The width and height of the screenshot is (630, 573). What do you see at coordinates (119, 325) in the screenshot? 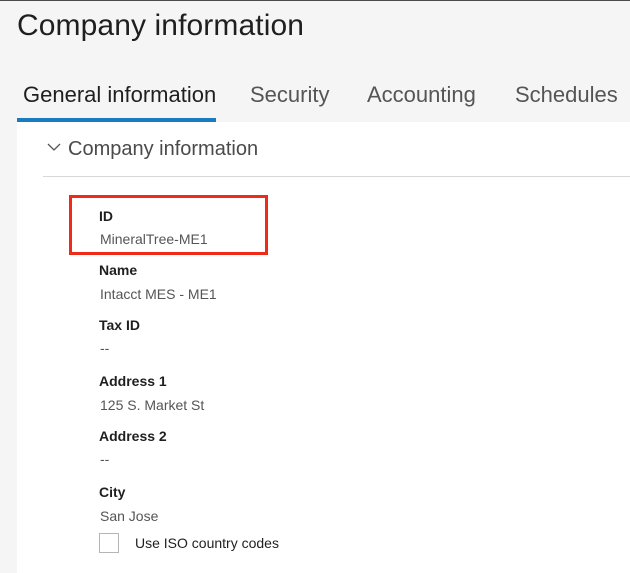
I see `tax-id-label: Tax ID` at bounding box center [119, 325].